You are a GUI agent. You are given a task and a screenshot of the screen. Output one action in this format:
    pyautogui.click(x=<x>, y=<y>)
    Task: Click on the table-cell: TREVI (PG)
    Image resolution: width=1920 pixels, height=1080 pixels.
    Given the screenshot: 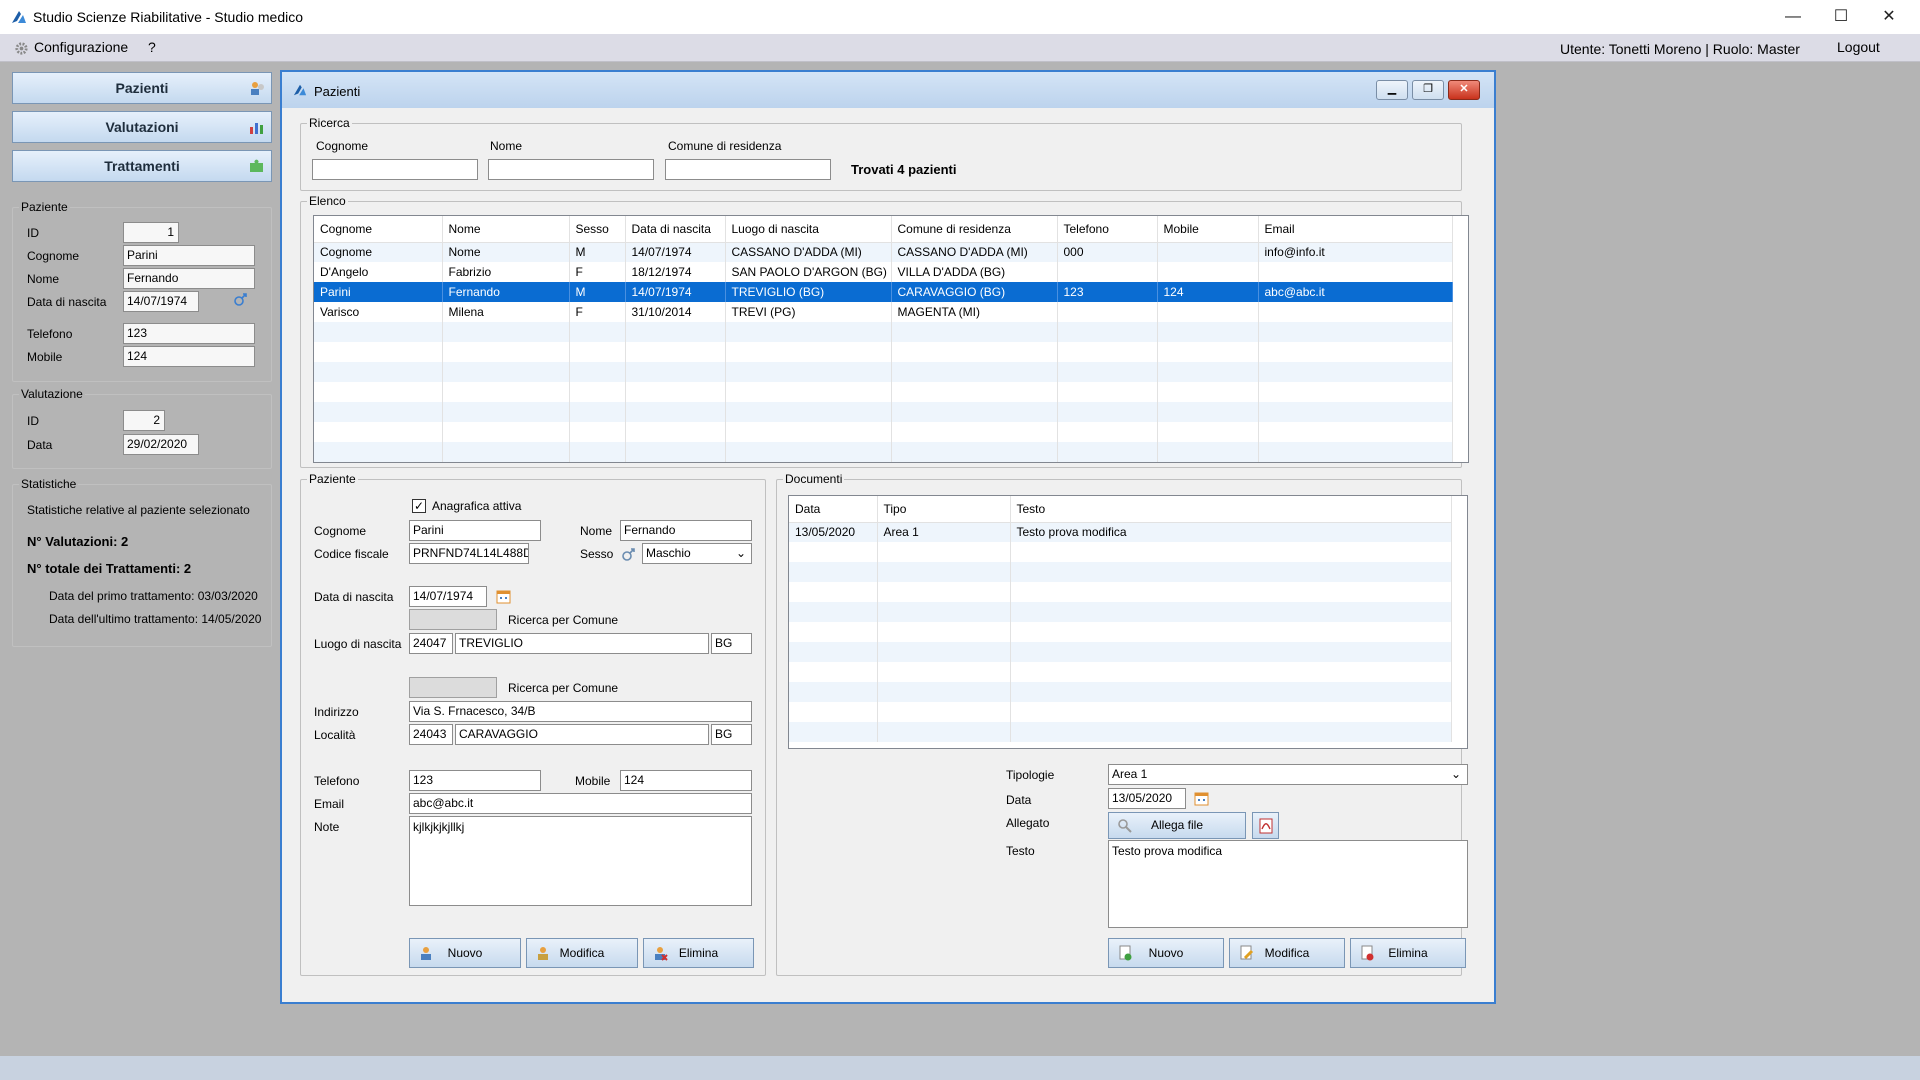 What is the action you would take?
    pyautogui.click(x=808, y=312)
    